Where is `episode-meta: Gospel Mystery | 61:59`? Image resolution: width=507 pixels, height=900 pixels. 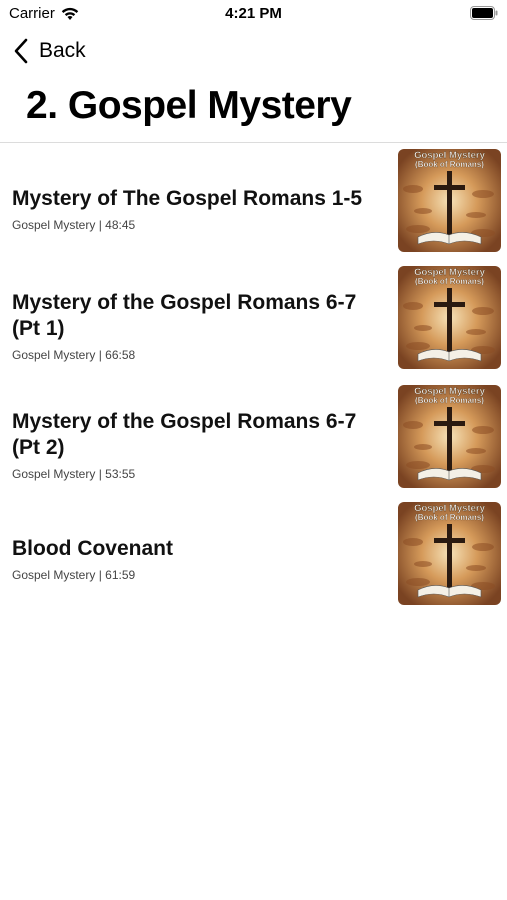 episode-meta: Gospel Mystery | 61:59 is located at coordinates (74, 575).